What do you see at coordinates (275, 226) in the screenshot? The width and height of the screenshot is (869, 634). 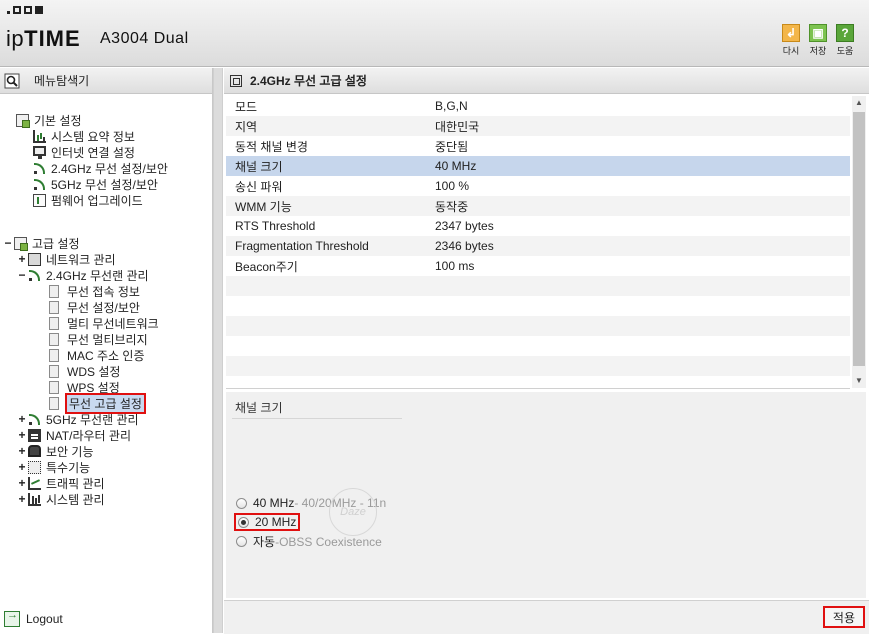 I see `row-key: RTS Threshold` at bounding box center [275, 226].